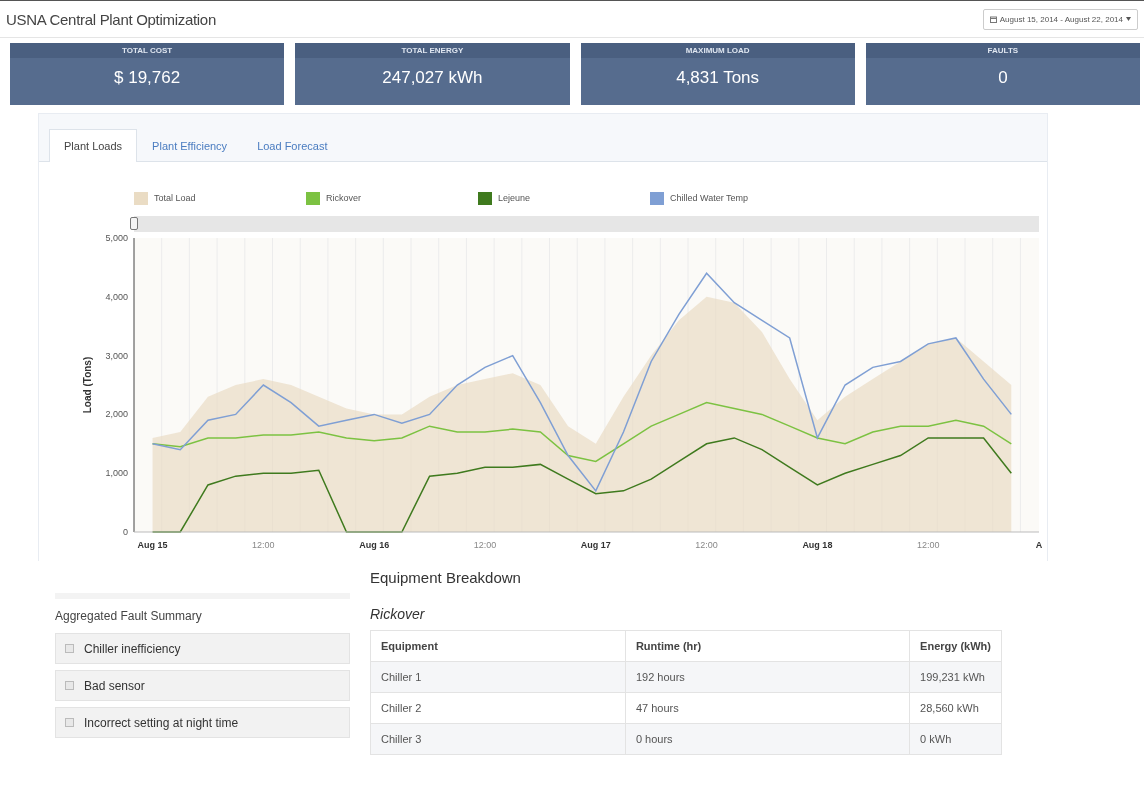 The height and width of the screenshot is (799, 1144). What do you see at coordinates (955, 739) in the screenshot?
I see `table-cell: 0 kWh` at bounding box center [955, 739].